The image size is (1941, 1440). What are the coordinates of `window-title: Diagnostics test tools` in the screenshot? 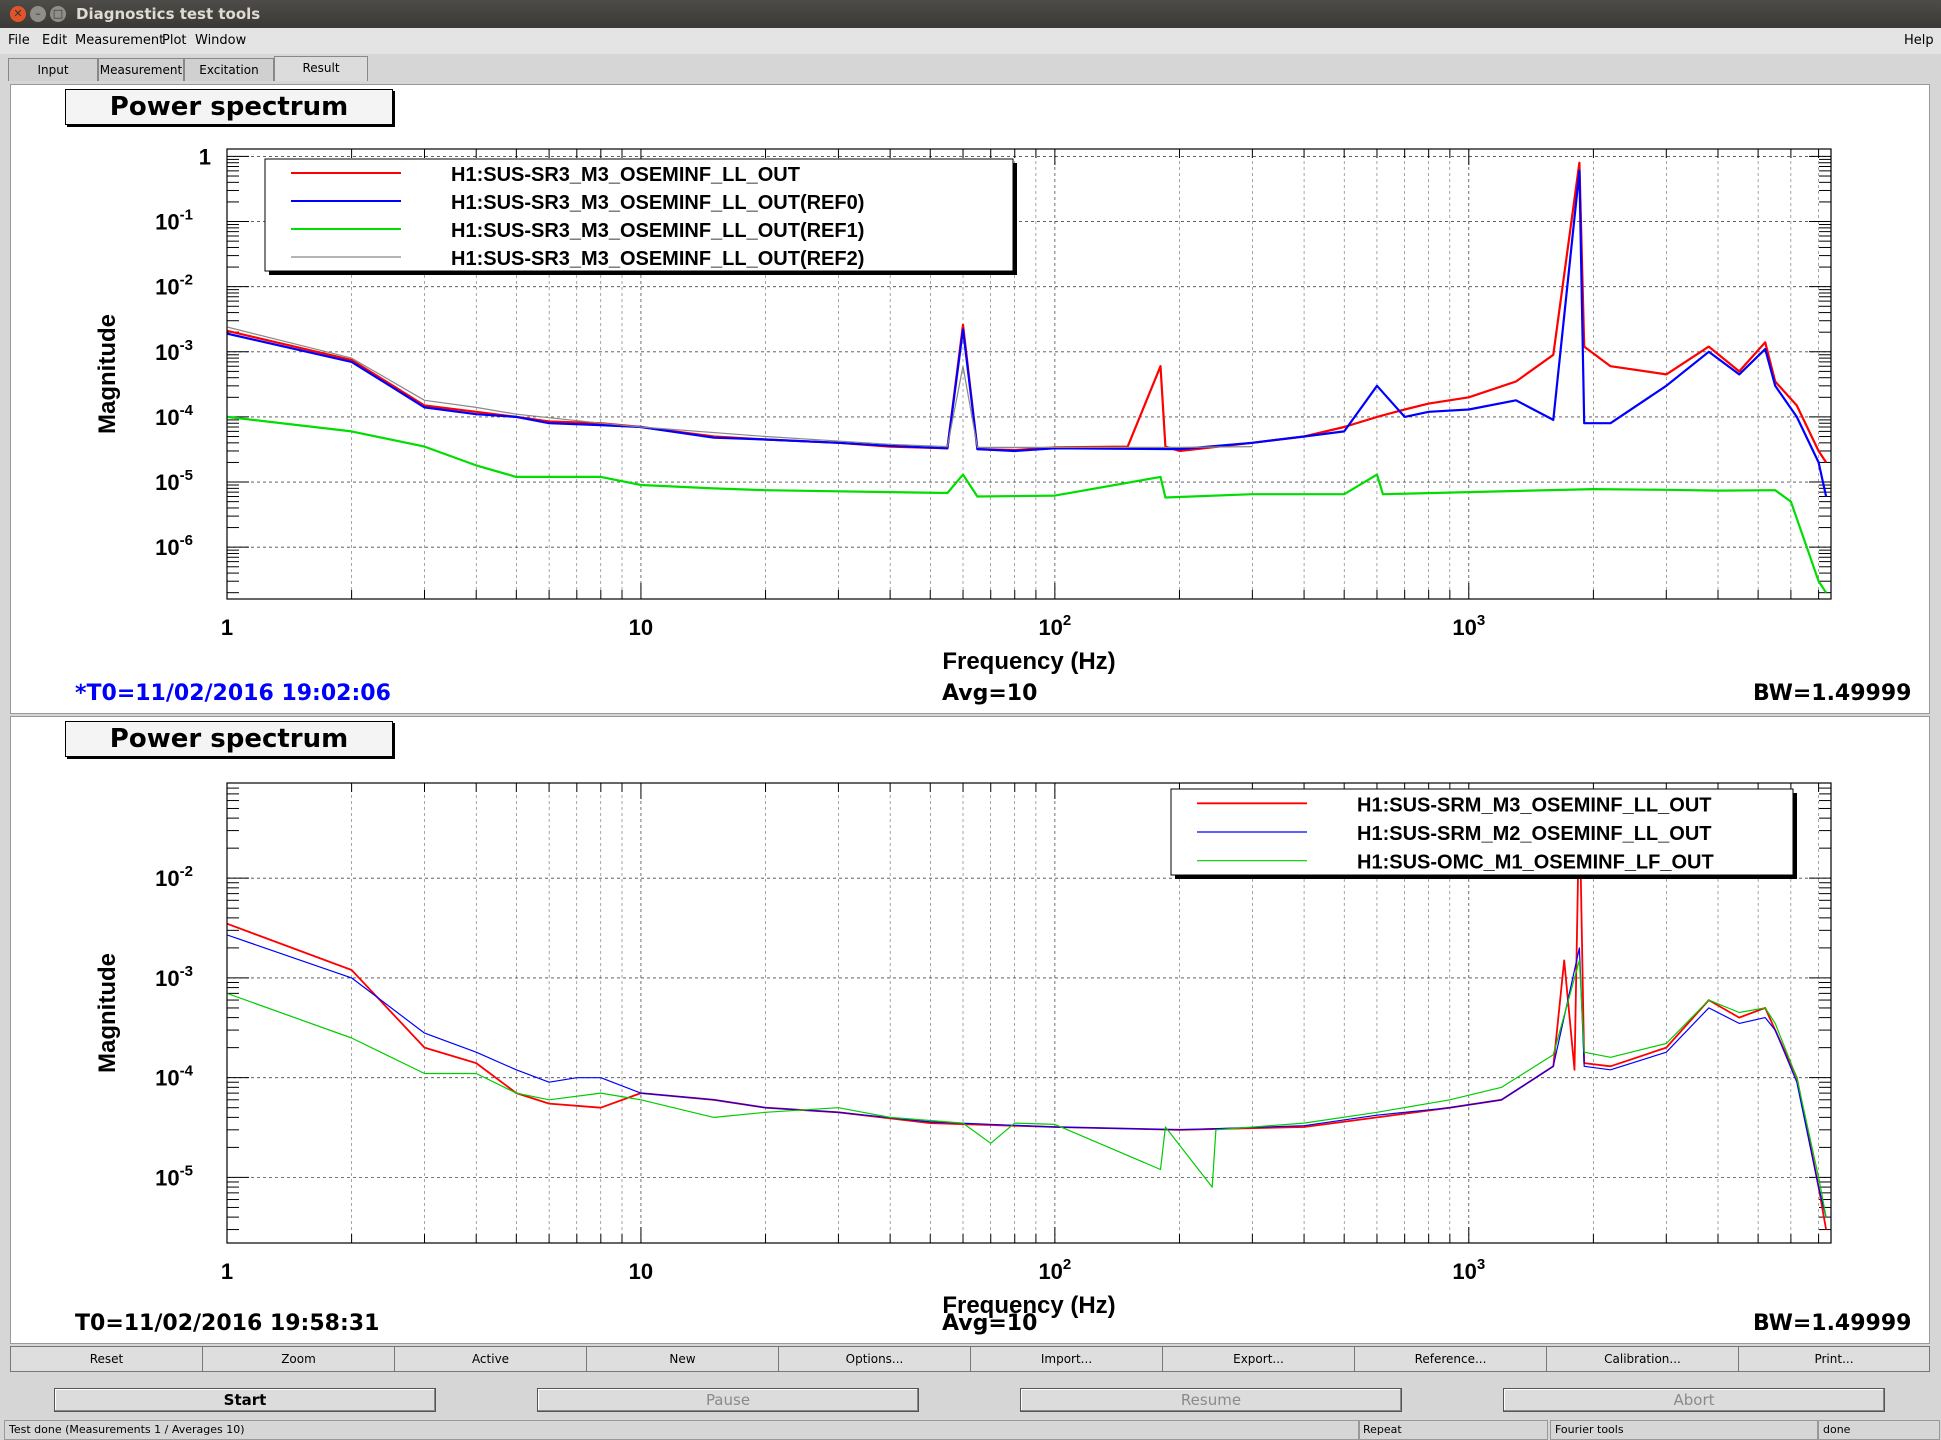 It's located at (168, 14).